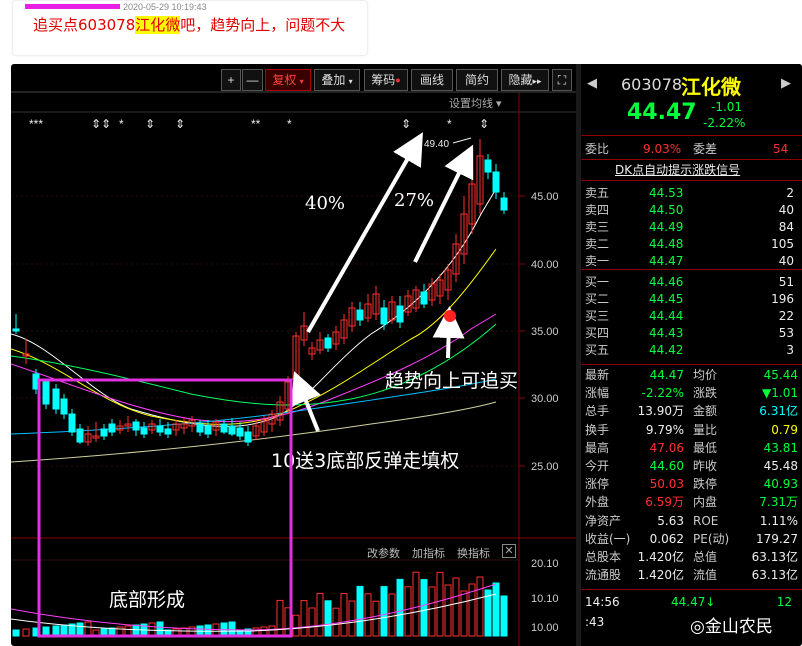 The image size is (802, 646). I want to click on stat-label: 涨幅, so click(597, 393).